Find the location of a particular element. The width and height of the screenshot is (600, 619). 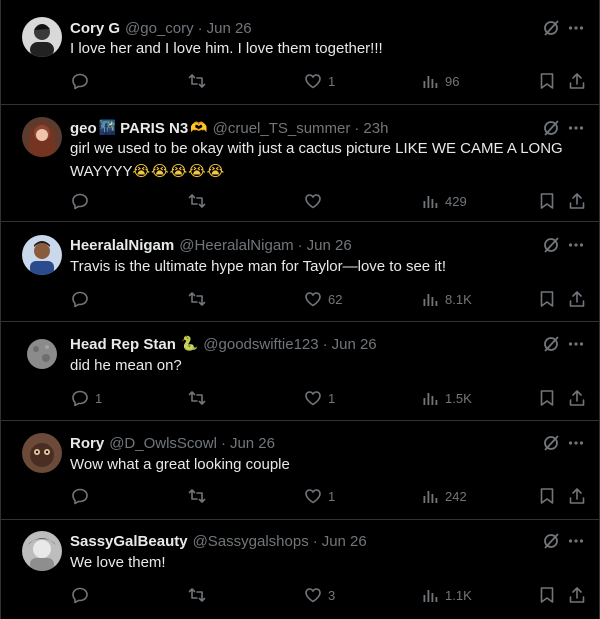

tweet-text: We love them! is located at coordinates (118, 562).